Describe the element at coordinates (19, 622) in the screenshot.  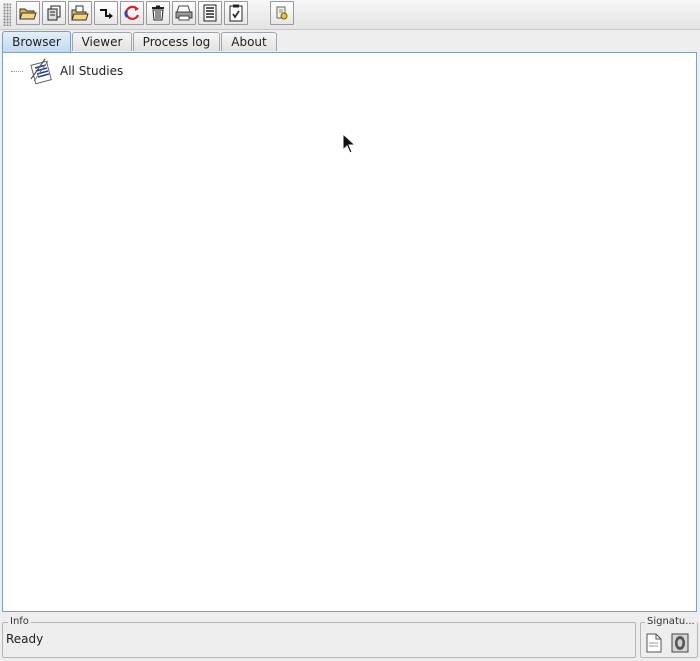
I see `info-legend: Info` at that location.